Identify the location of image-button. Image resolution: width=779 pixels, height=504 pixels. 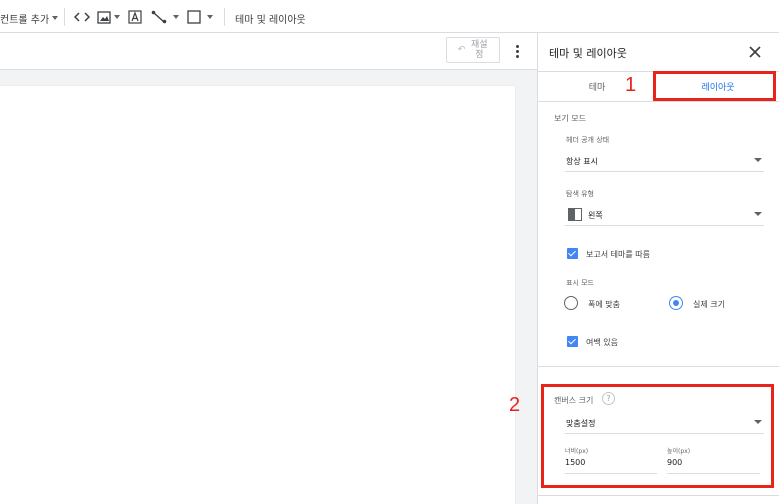
(108, 17).